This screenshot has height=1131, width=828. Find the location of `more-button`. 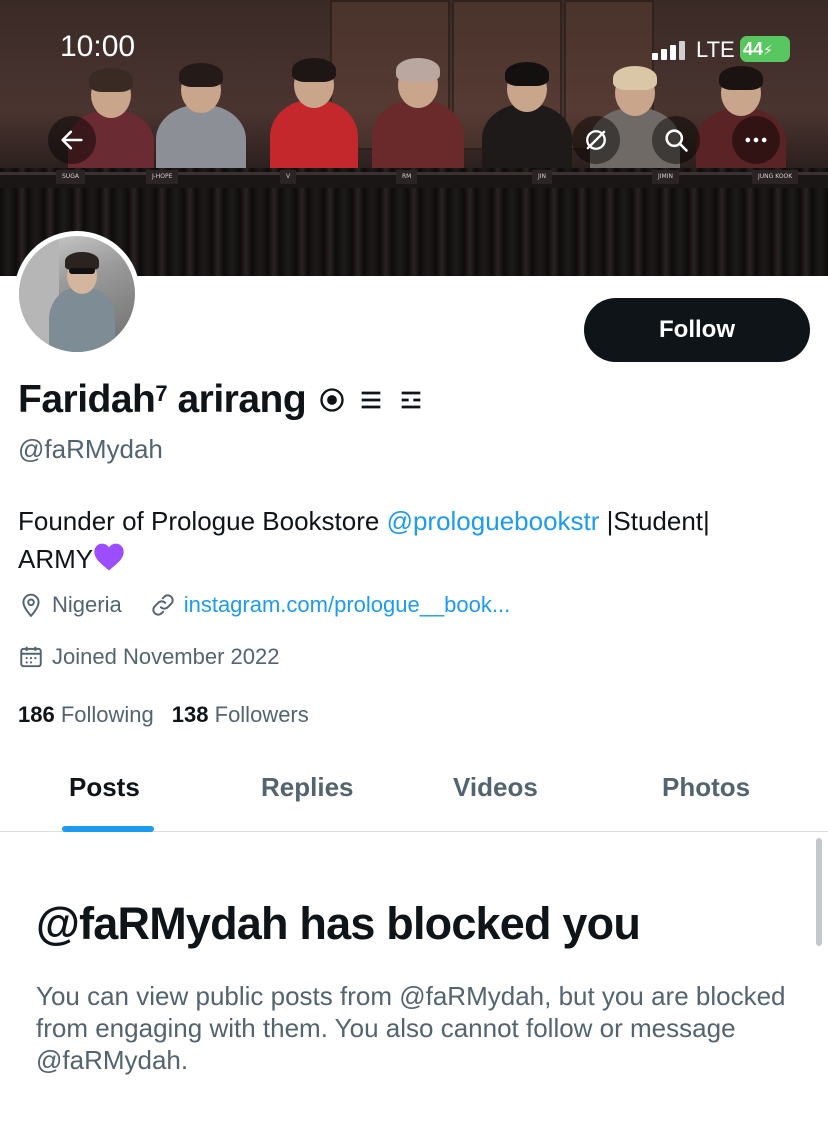

more-button is located at coordinates (756, 140).